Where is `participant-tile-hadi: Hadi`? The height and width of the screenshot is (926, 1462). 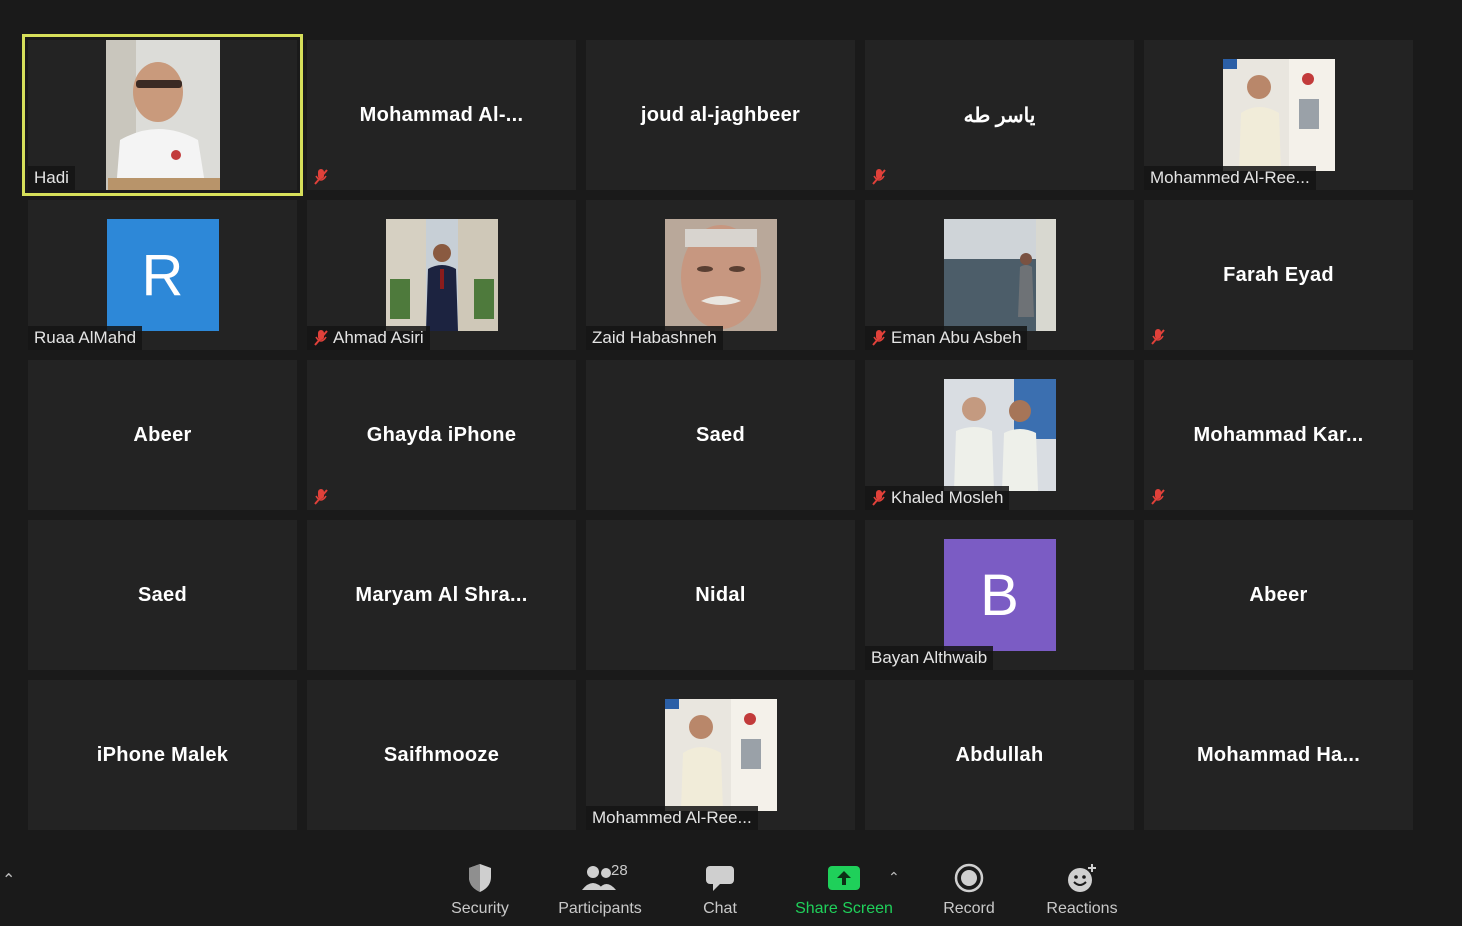 participant-tile-hadi: Hadi is located at coordinates (162, 115).